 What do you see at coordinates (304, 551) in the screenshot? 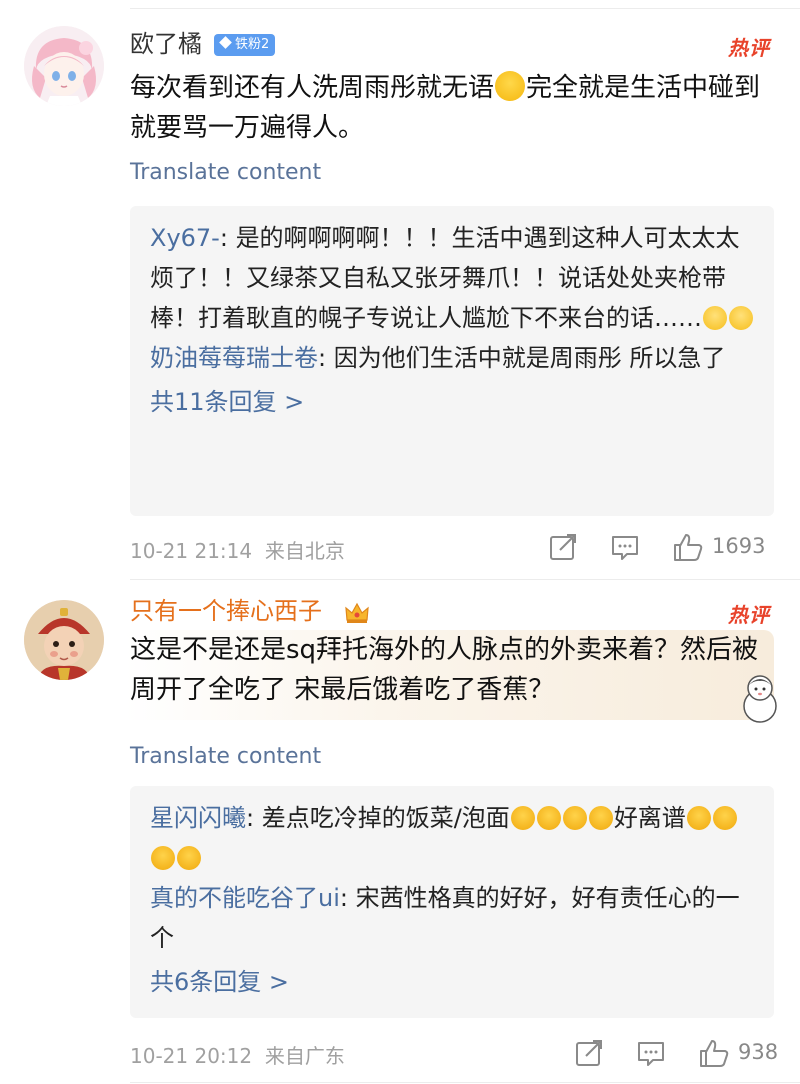
I see `location: 来自北京` at bounding box center [304, 551].